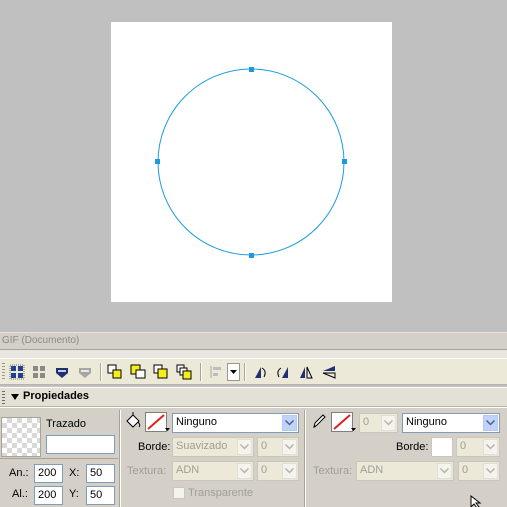 The image size is (507, 507). What do you see at coordinates (253, 397) in the screenshot?
I see `properties-panel-header: Propiedades` at bounding box center [253, 397].